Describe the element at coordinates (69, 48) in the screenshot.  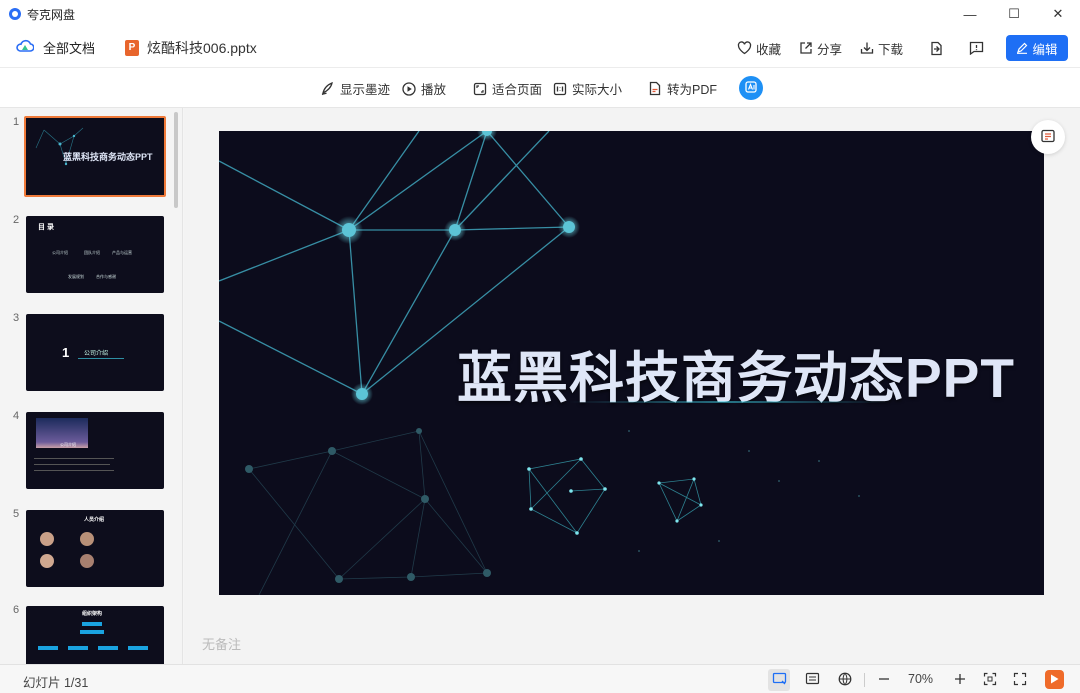
I see `all-docs-label: 全部文档` at that location.